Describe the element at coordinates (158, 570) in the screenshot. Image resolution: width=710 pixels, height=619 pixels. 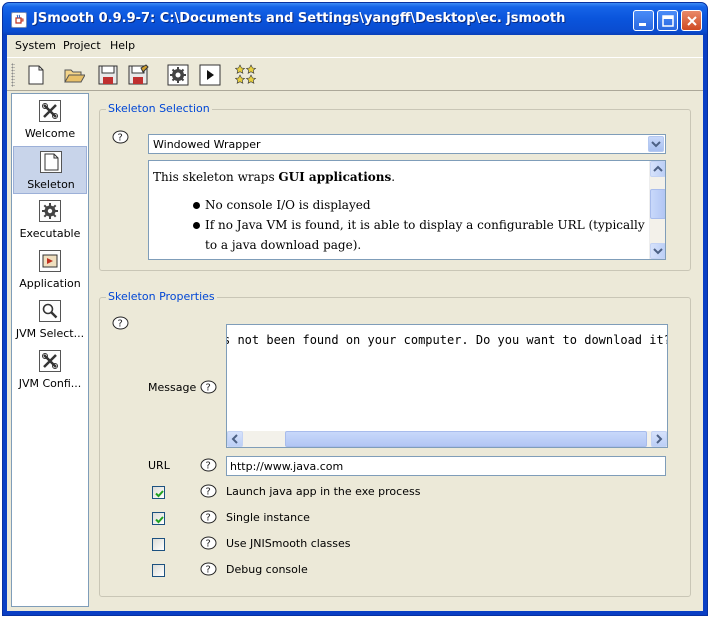
I see `checkbox-debug-console` at that location.